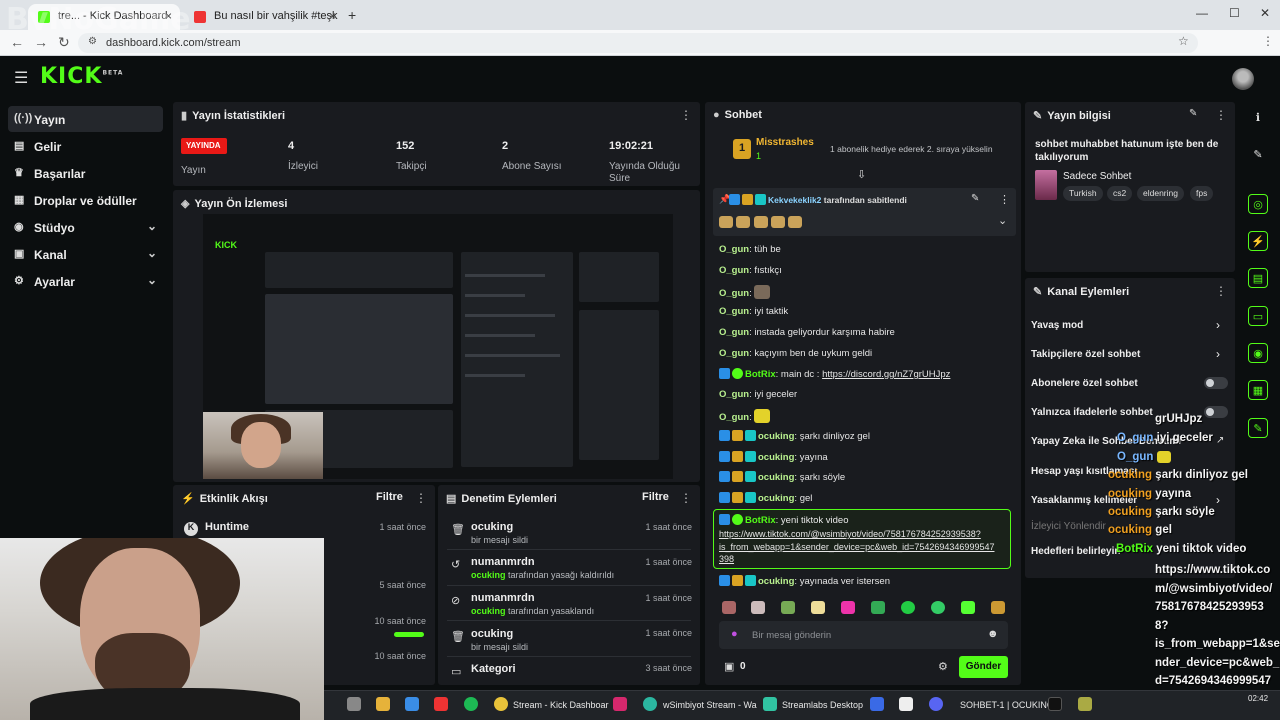  What do you see at coordinates (729, 666) in the screenshot?
I see `points-icon: ▣` at bounding box center [729, 666].